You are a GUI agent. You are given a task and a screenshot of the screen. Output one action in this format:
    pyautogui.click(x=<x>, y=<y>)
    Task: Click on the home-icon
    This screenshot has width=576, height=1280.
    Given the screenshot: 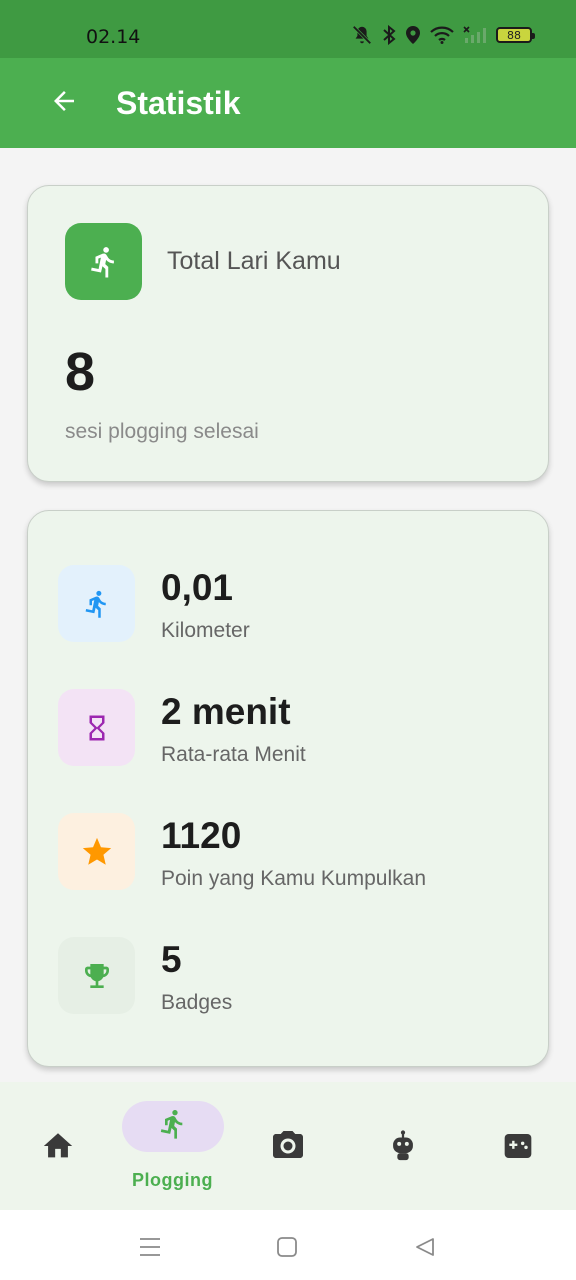 What is the action you would take?
    pyautogui.click(x=58, y=1146)
    